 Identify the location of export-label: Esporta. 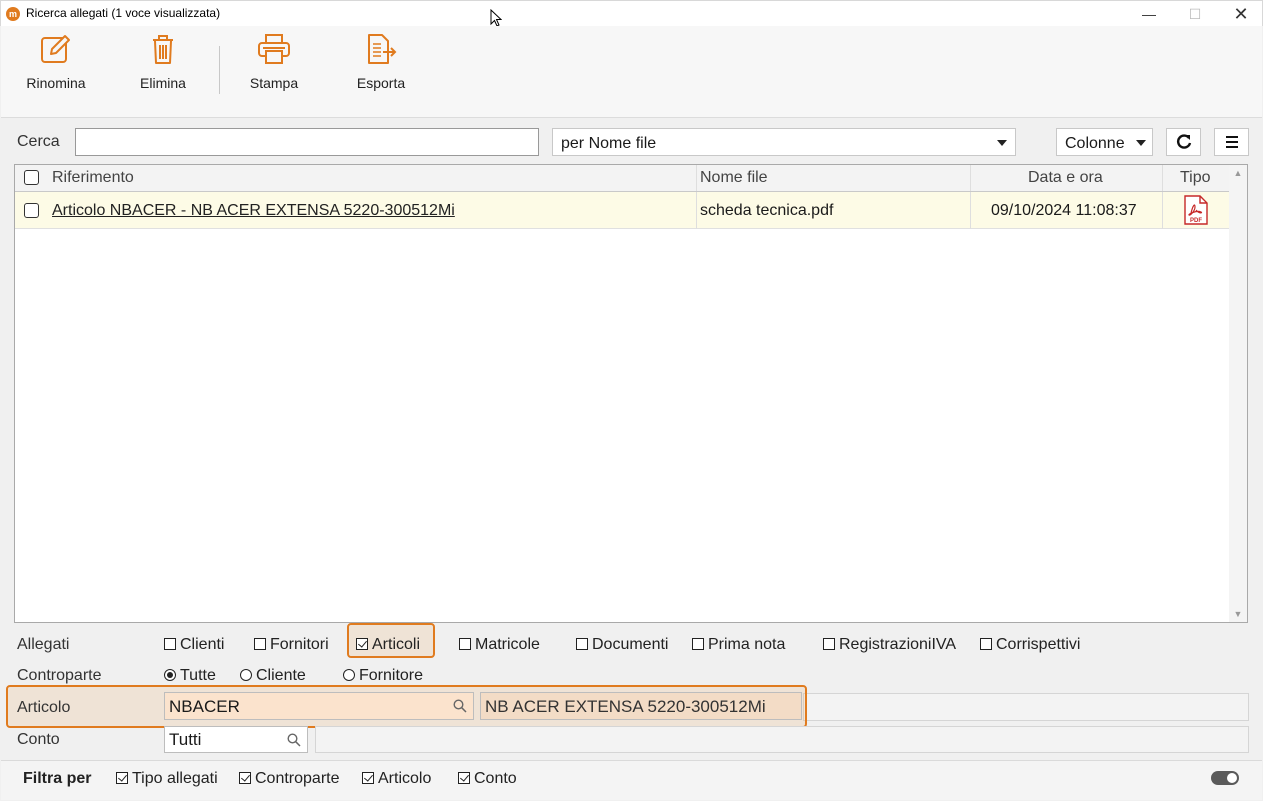
(381, 83).